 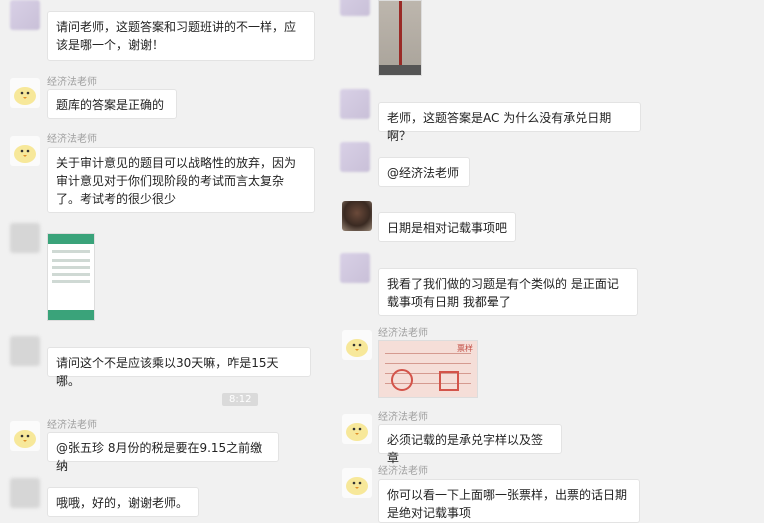 I want to click on message-text: 请问这个不是应该乘以30天嘛，咋是15天哪。, so click(x=167, y=372).